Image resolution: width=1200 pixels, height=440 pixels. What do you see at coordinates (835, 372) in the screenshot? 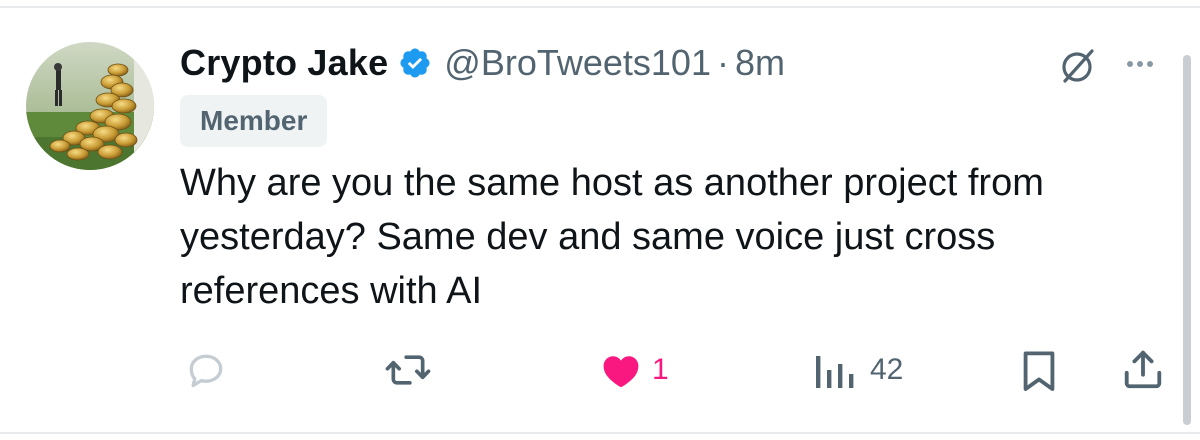
I see `views-icon` at bounding box center [835, 372].